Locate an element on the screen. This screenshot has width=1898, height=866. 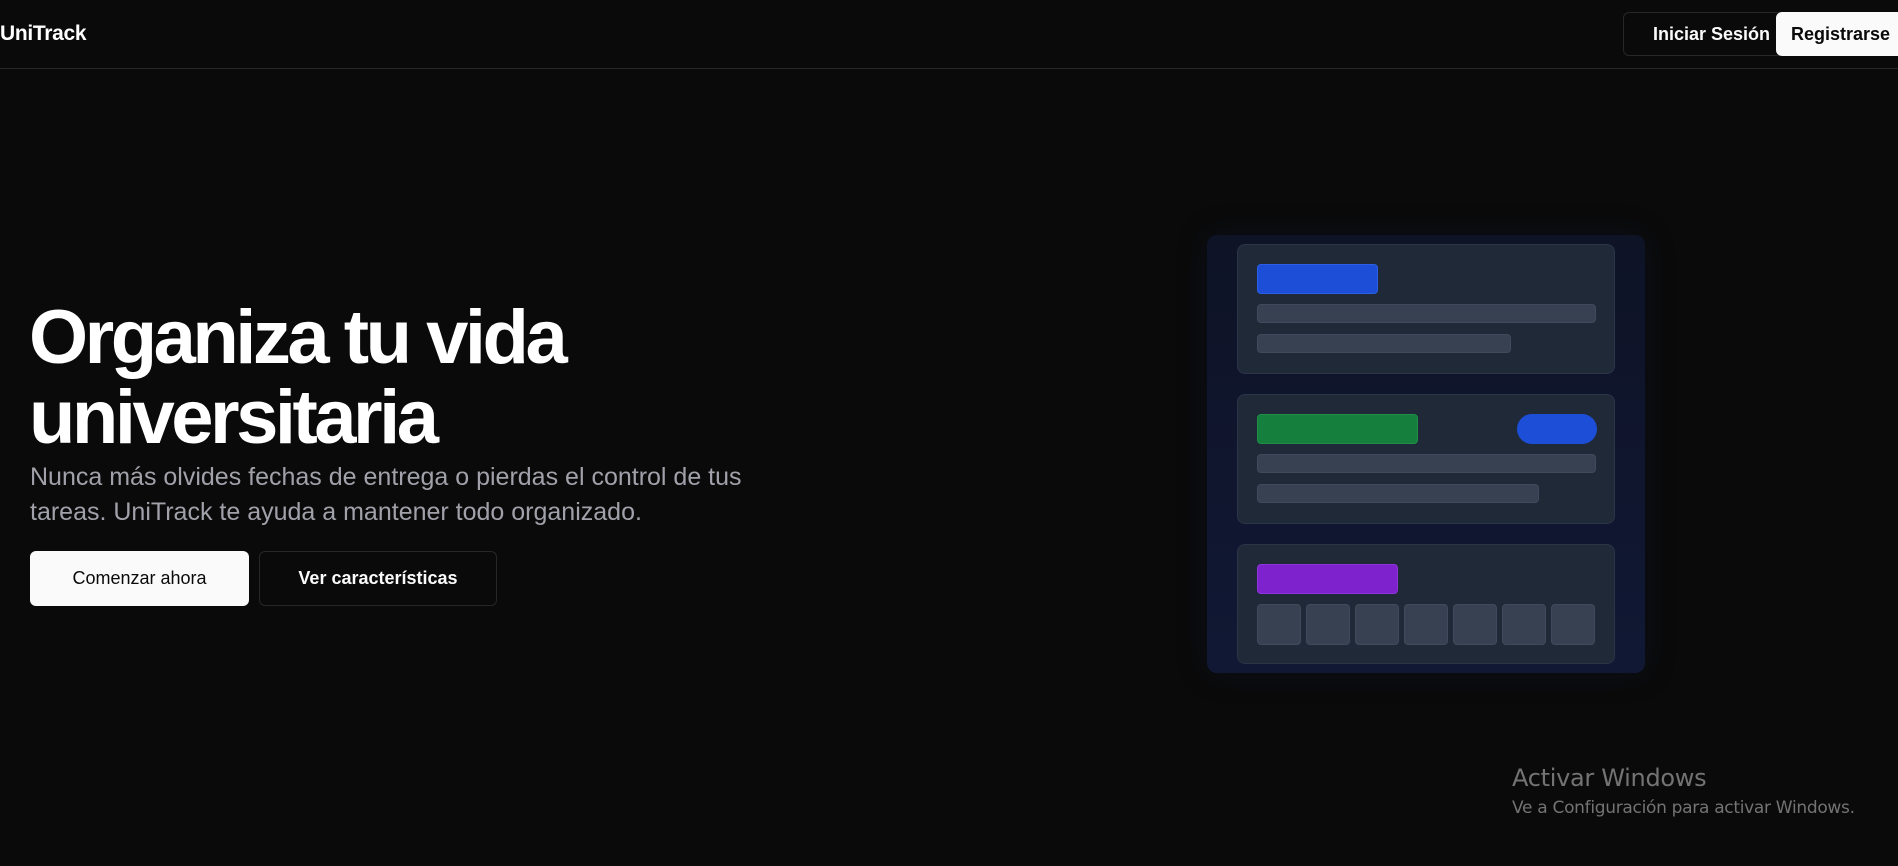
windows-activation-title: Activar Windows is located at coordinates (1609, 778).